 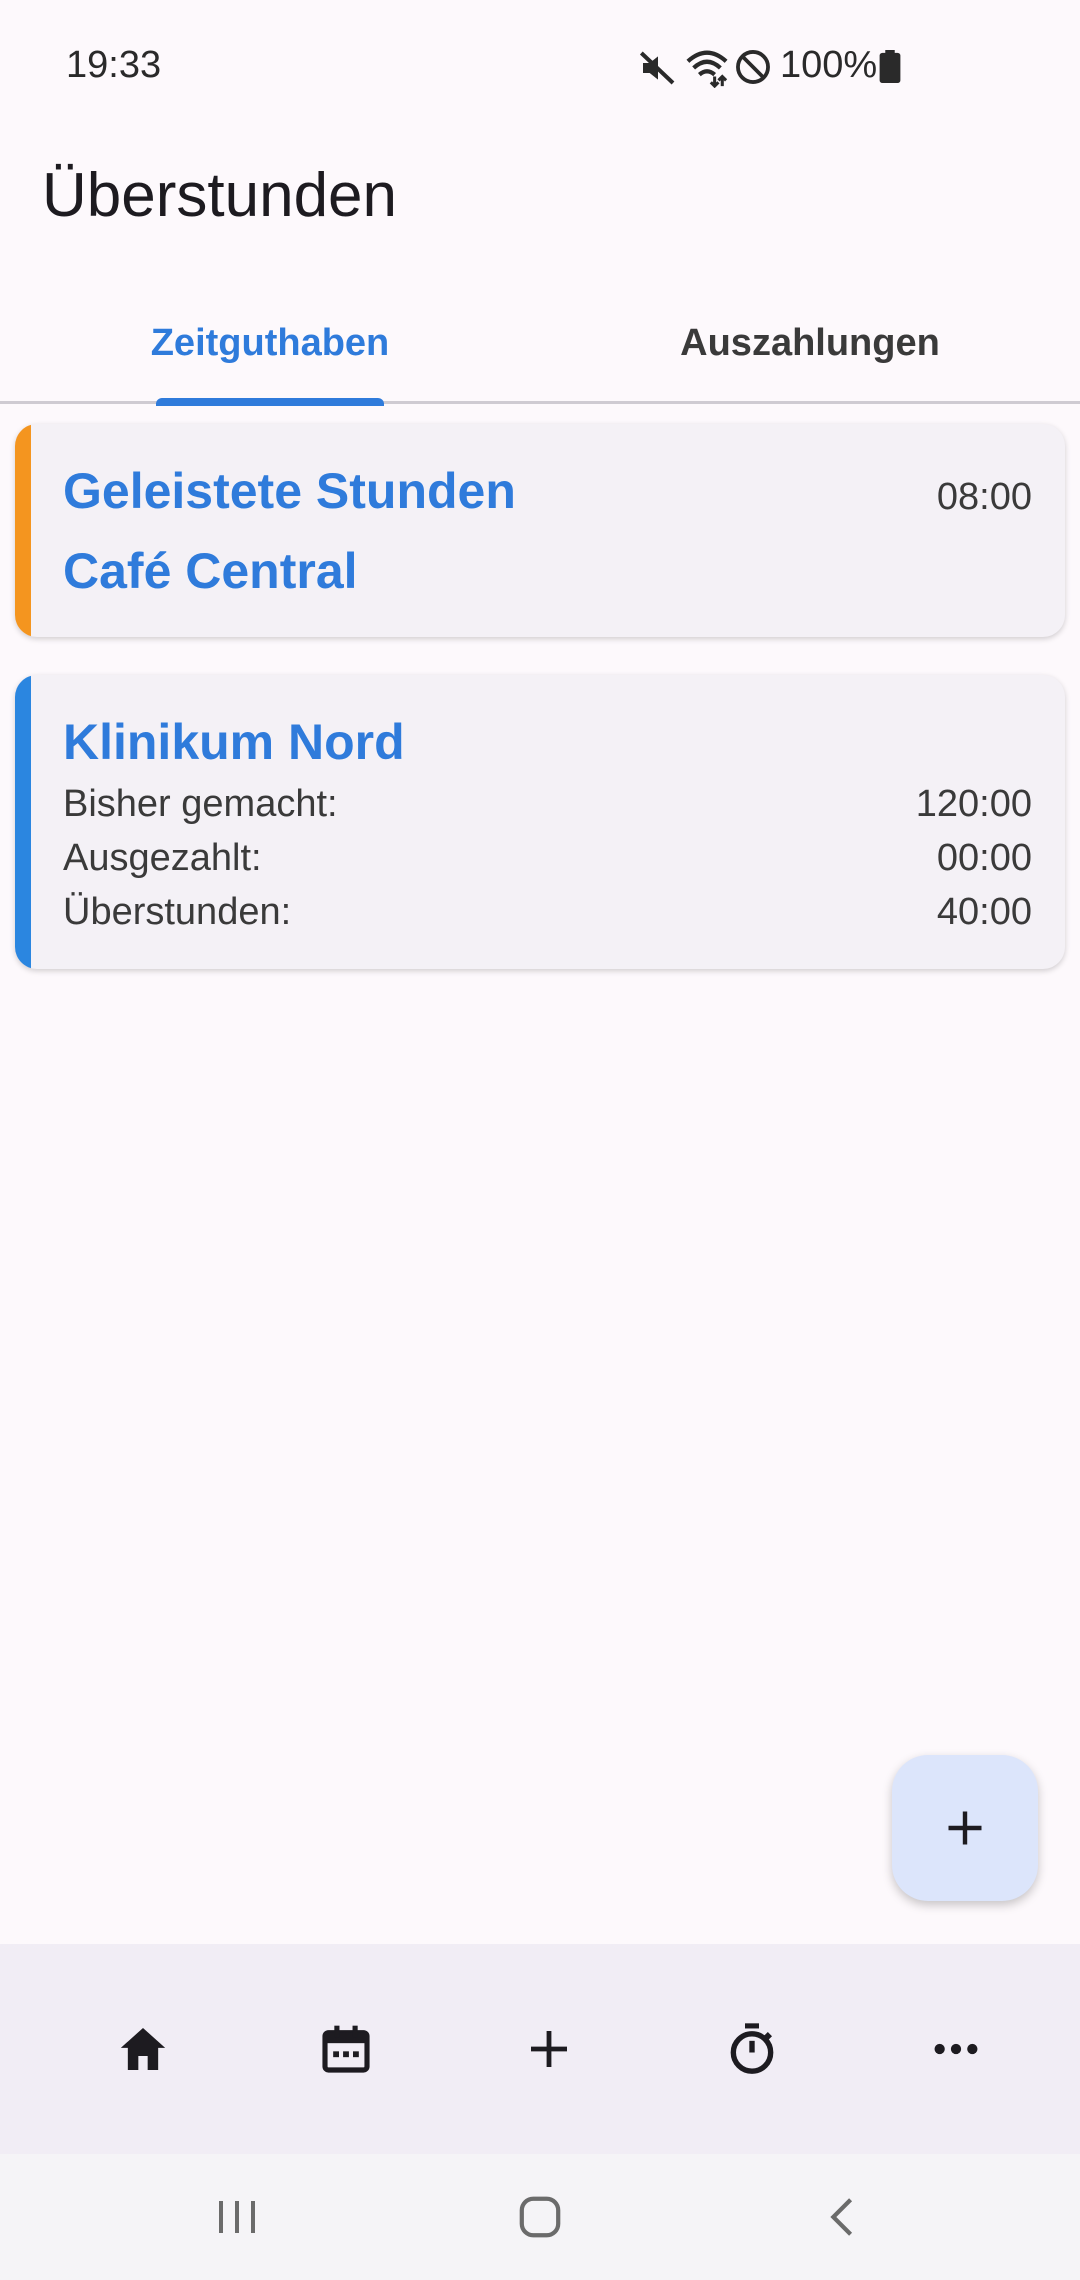 I want to click on row-value: 120:00, so click(x=973, y=804).